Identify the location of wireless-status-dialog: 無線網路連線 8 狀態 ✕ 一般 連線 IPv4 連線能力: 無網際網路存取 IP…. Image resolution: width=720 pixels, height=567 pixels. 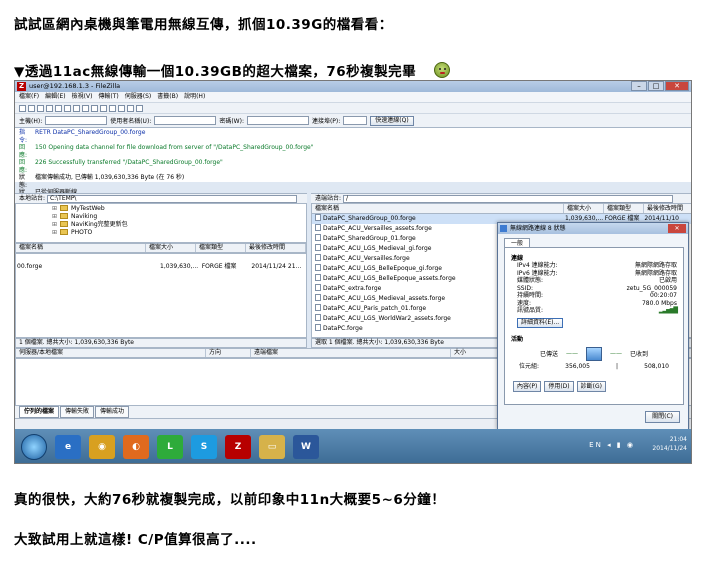
(593, 326).